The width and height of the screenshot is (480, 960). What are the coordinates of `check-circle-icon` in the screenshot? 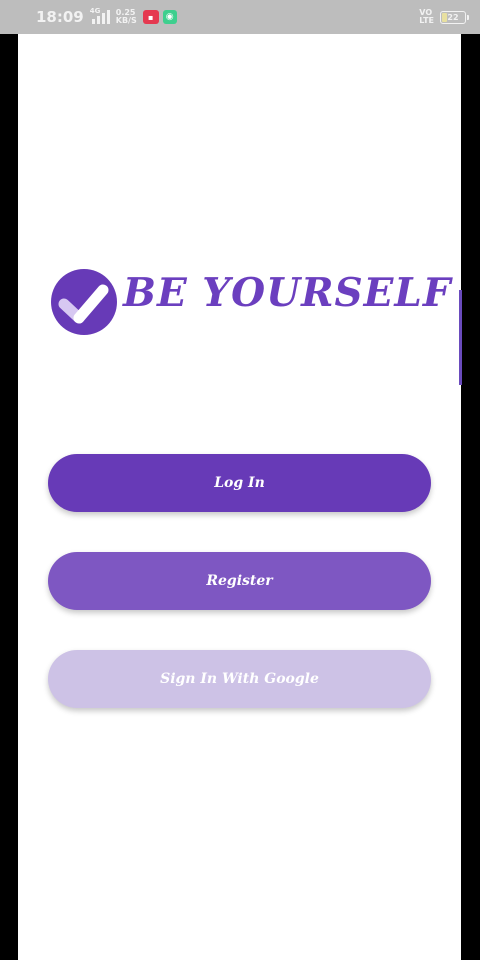 It's located at (84, 302).